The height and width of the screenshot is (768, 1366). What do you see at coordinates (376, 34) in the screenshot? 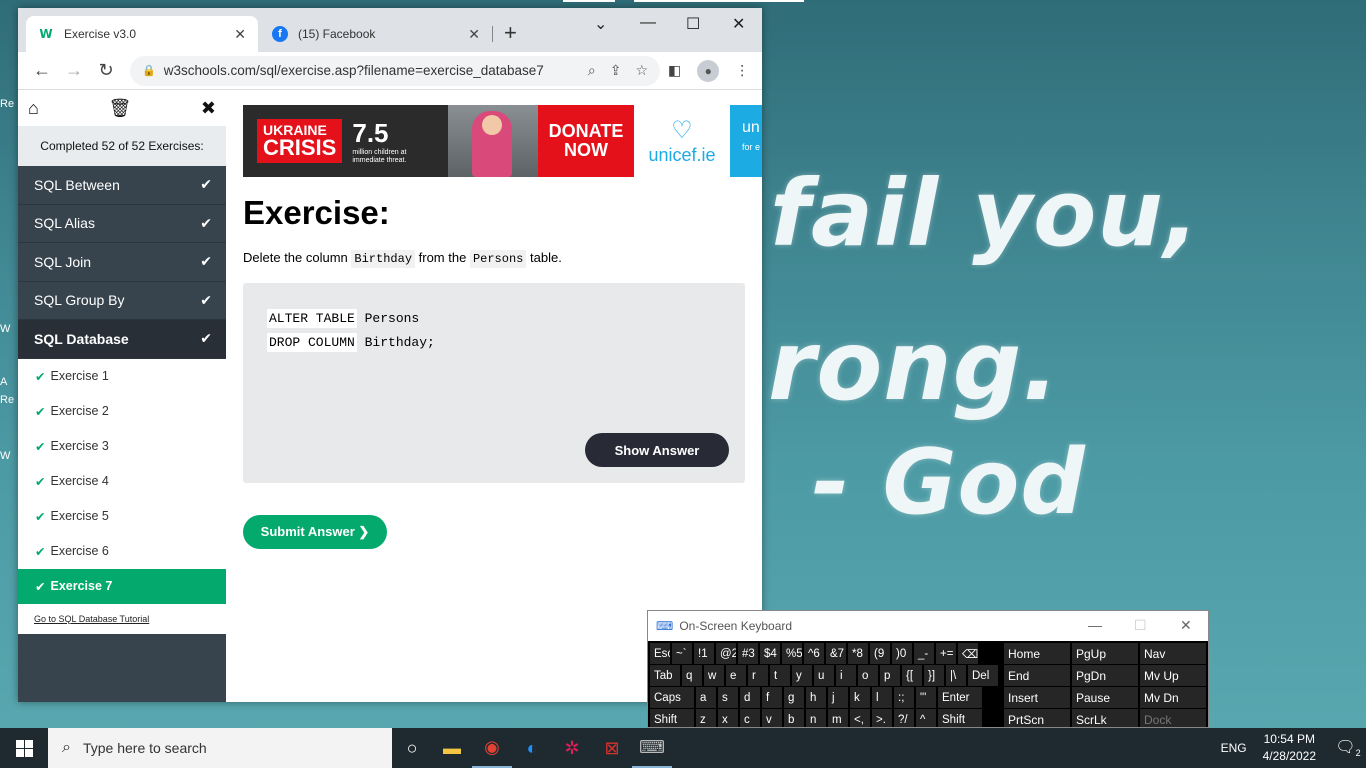
I see `tab-facebook: f (15) Facebook ✕` at bounding box center [376, 34].